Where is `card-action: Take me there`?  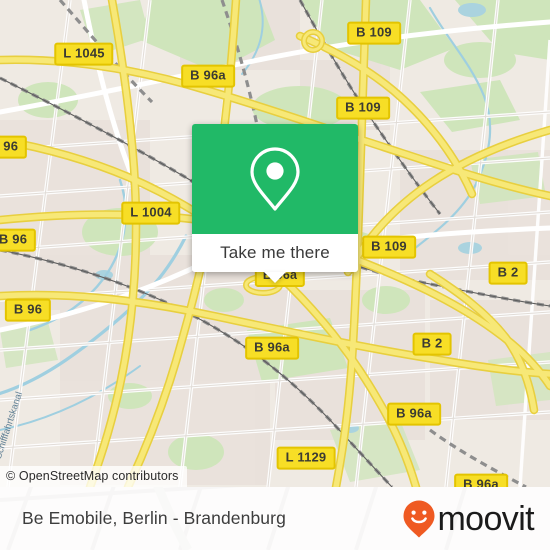
card-action: Take me there is located at coordinates (275, 258).